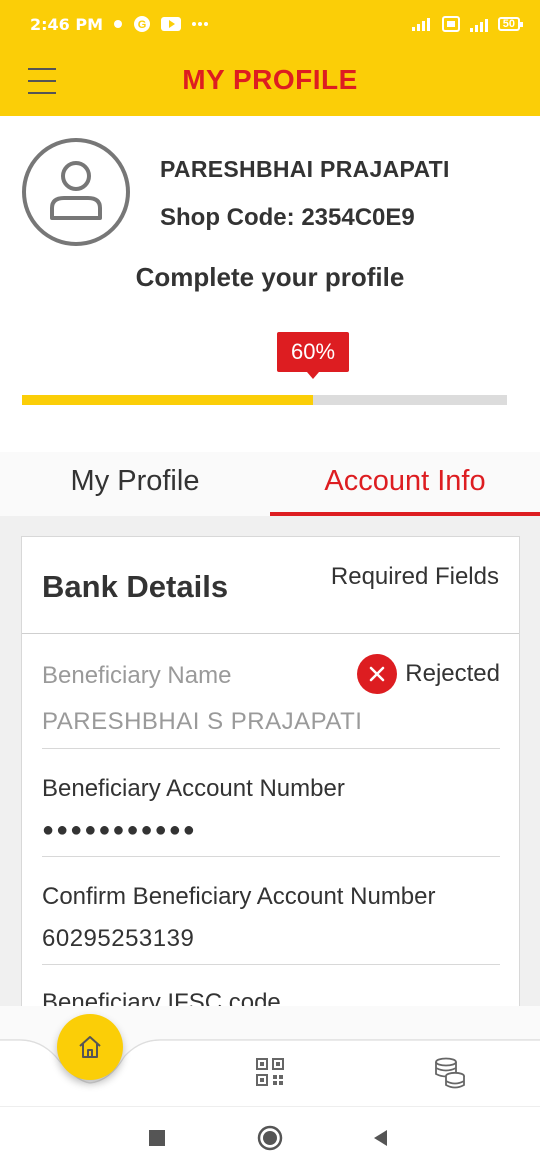  I want to click on progress-badge: 60%, so click(313, 355).